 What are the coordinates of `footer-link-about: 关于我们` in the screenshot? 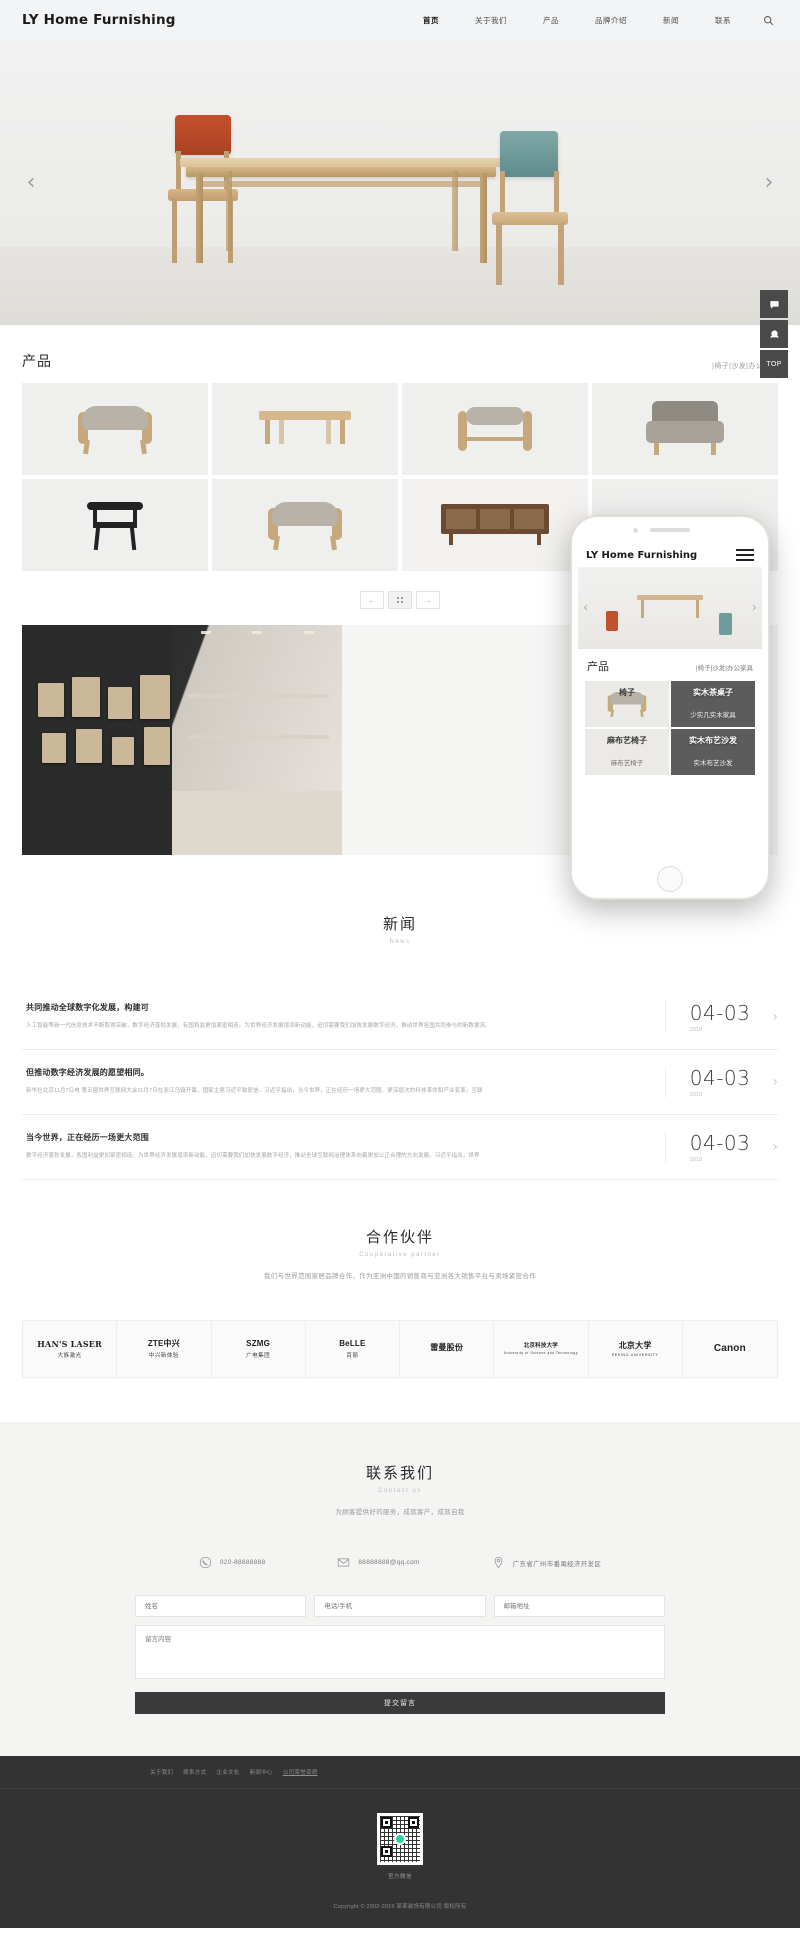 It's located at (161, 1772).